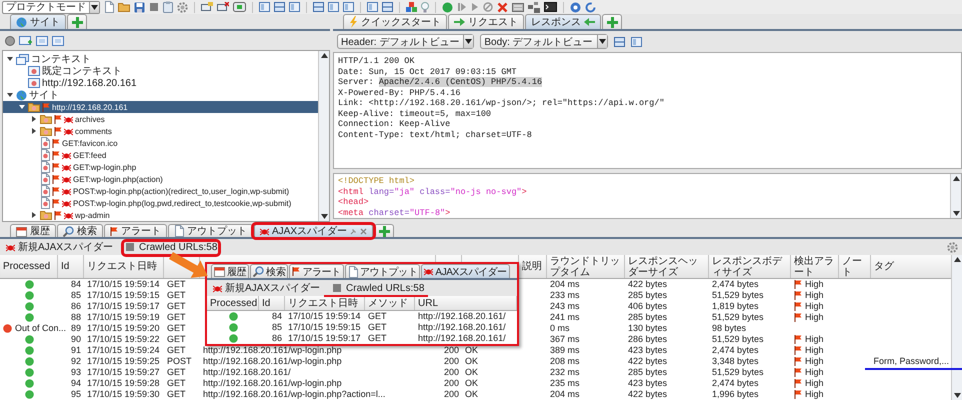  Describe the element at coordinates (168, 7) in the screenshot. I see `clipboard-icon` at that location.